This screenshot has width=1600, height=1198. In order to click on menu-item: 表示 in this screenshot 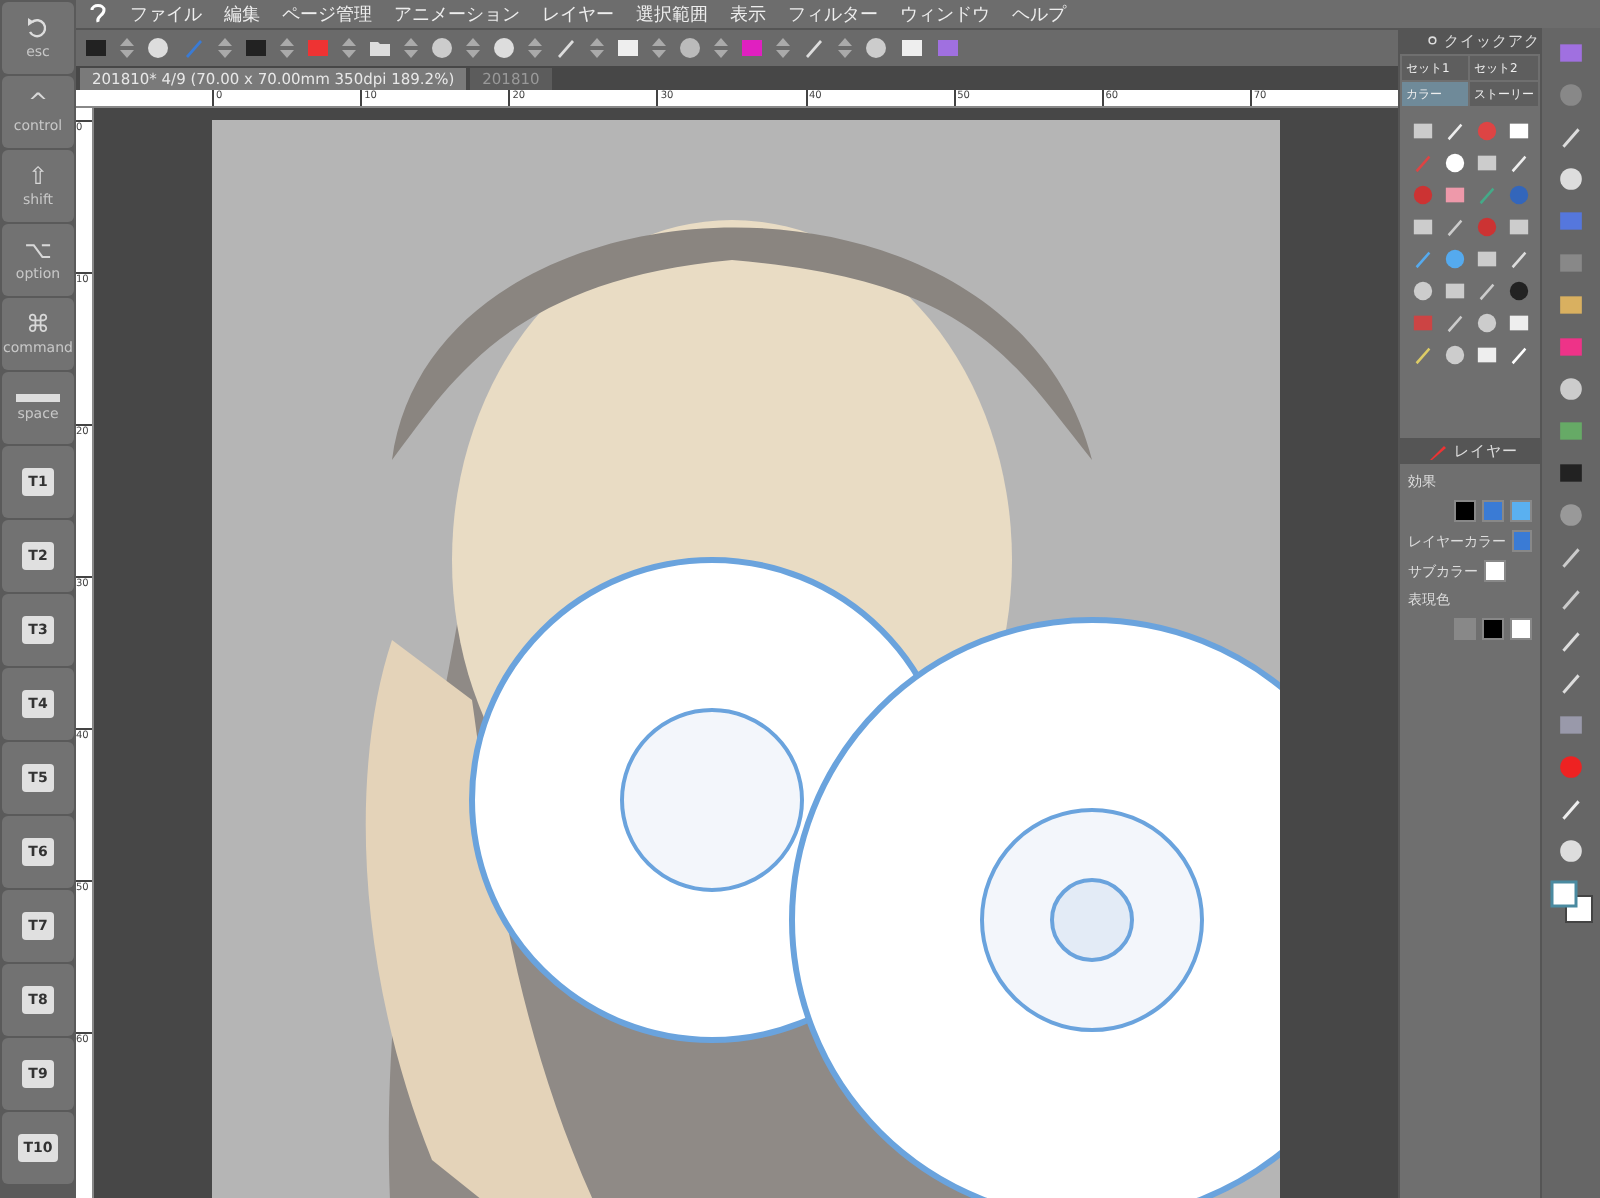, I will do `click(748, 14)`.